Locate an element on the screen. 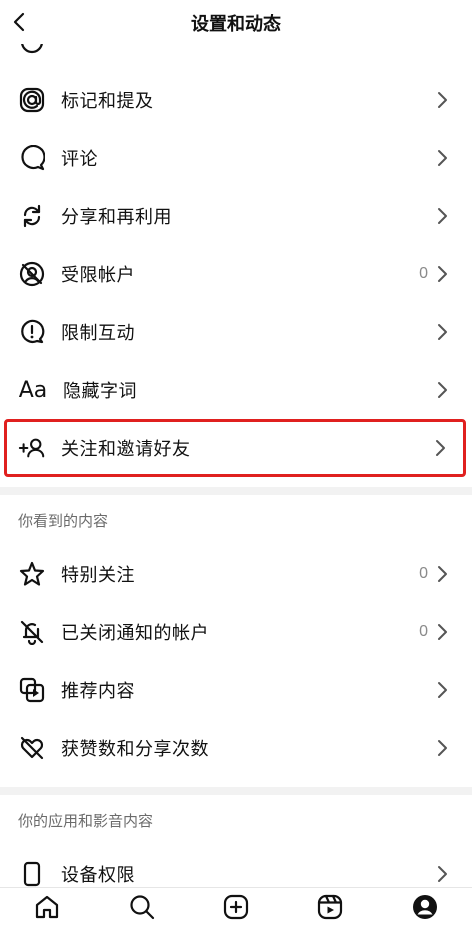 The image size is (472, 925). tab-create is located at coordinates (236, 907).